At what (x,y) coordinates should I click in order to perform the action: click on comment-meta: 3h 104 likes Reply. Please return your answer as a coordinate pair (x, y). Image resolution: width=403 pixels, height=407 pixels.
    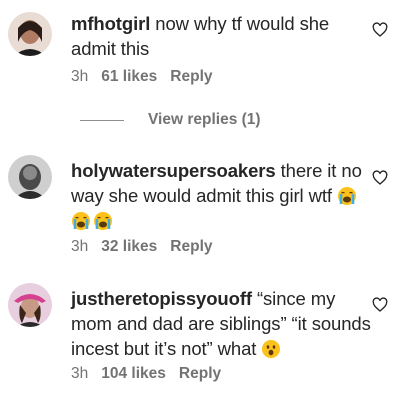
    Looking at the image, I should click on (146, 374).